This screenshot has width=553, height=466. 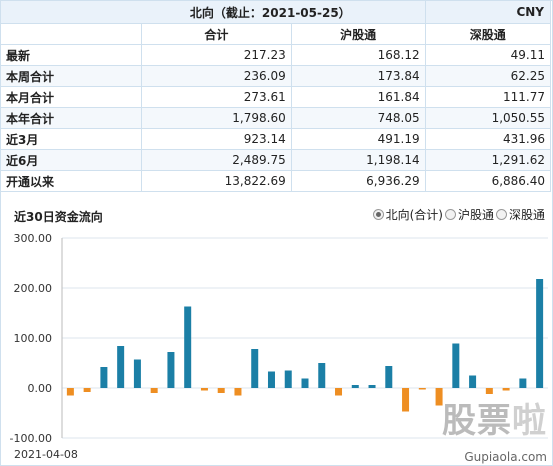 I want to click on option-shenzhen-connect: 深股通, so click(x=520, y=214).